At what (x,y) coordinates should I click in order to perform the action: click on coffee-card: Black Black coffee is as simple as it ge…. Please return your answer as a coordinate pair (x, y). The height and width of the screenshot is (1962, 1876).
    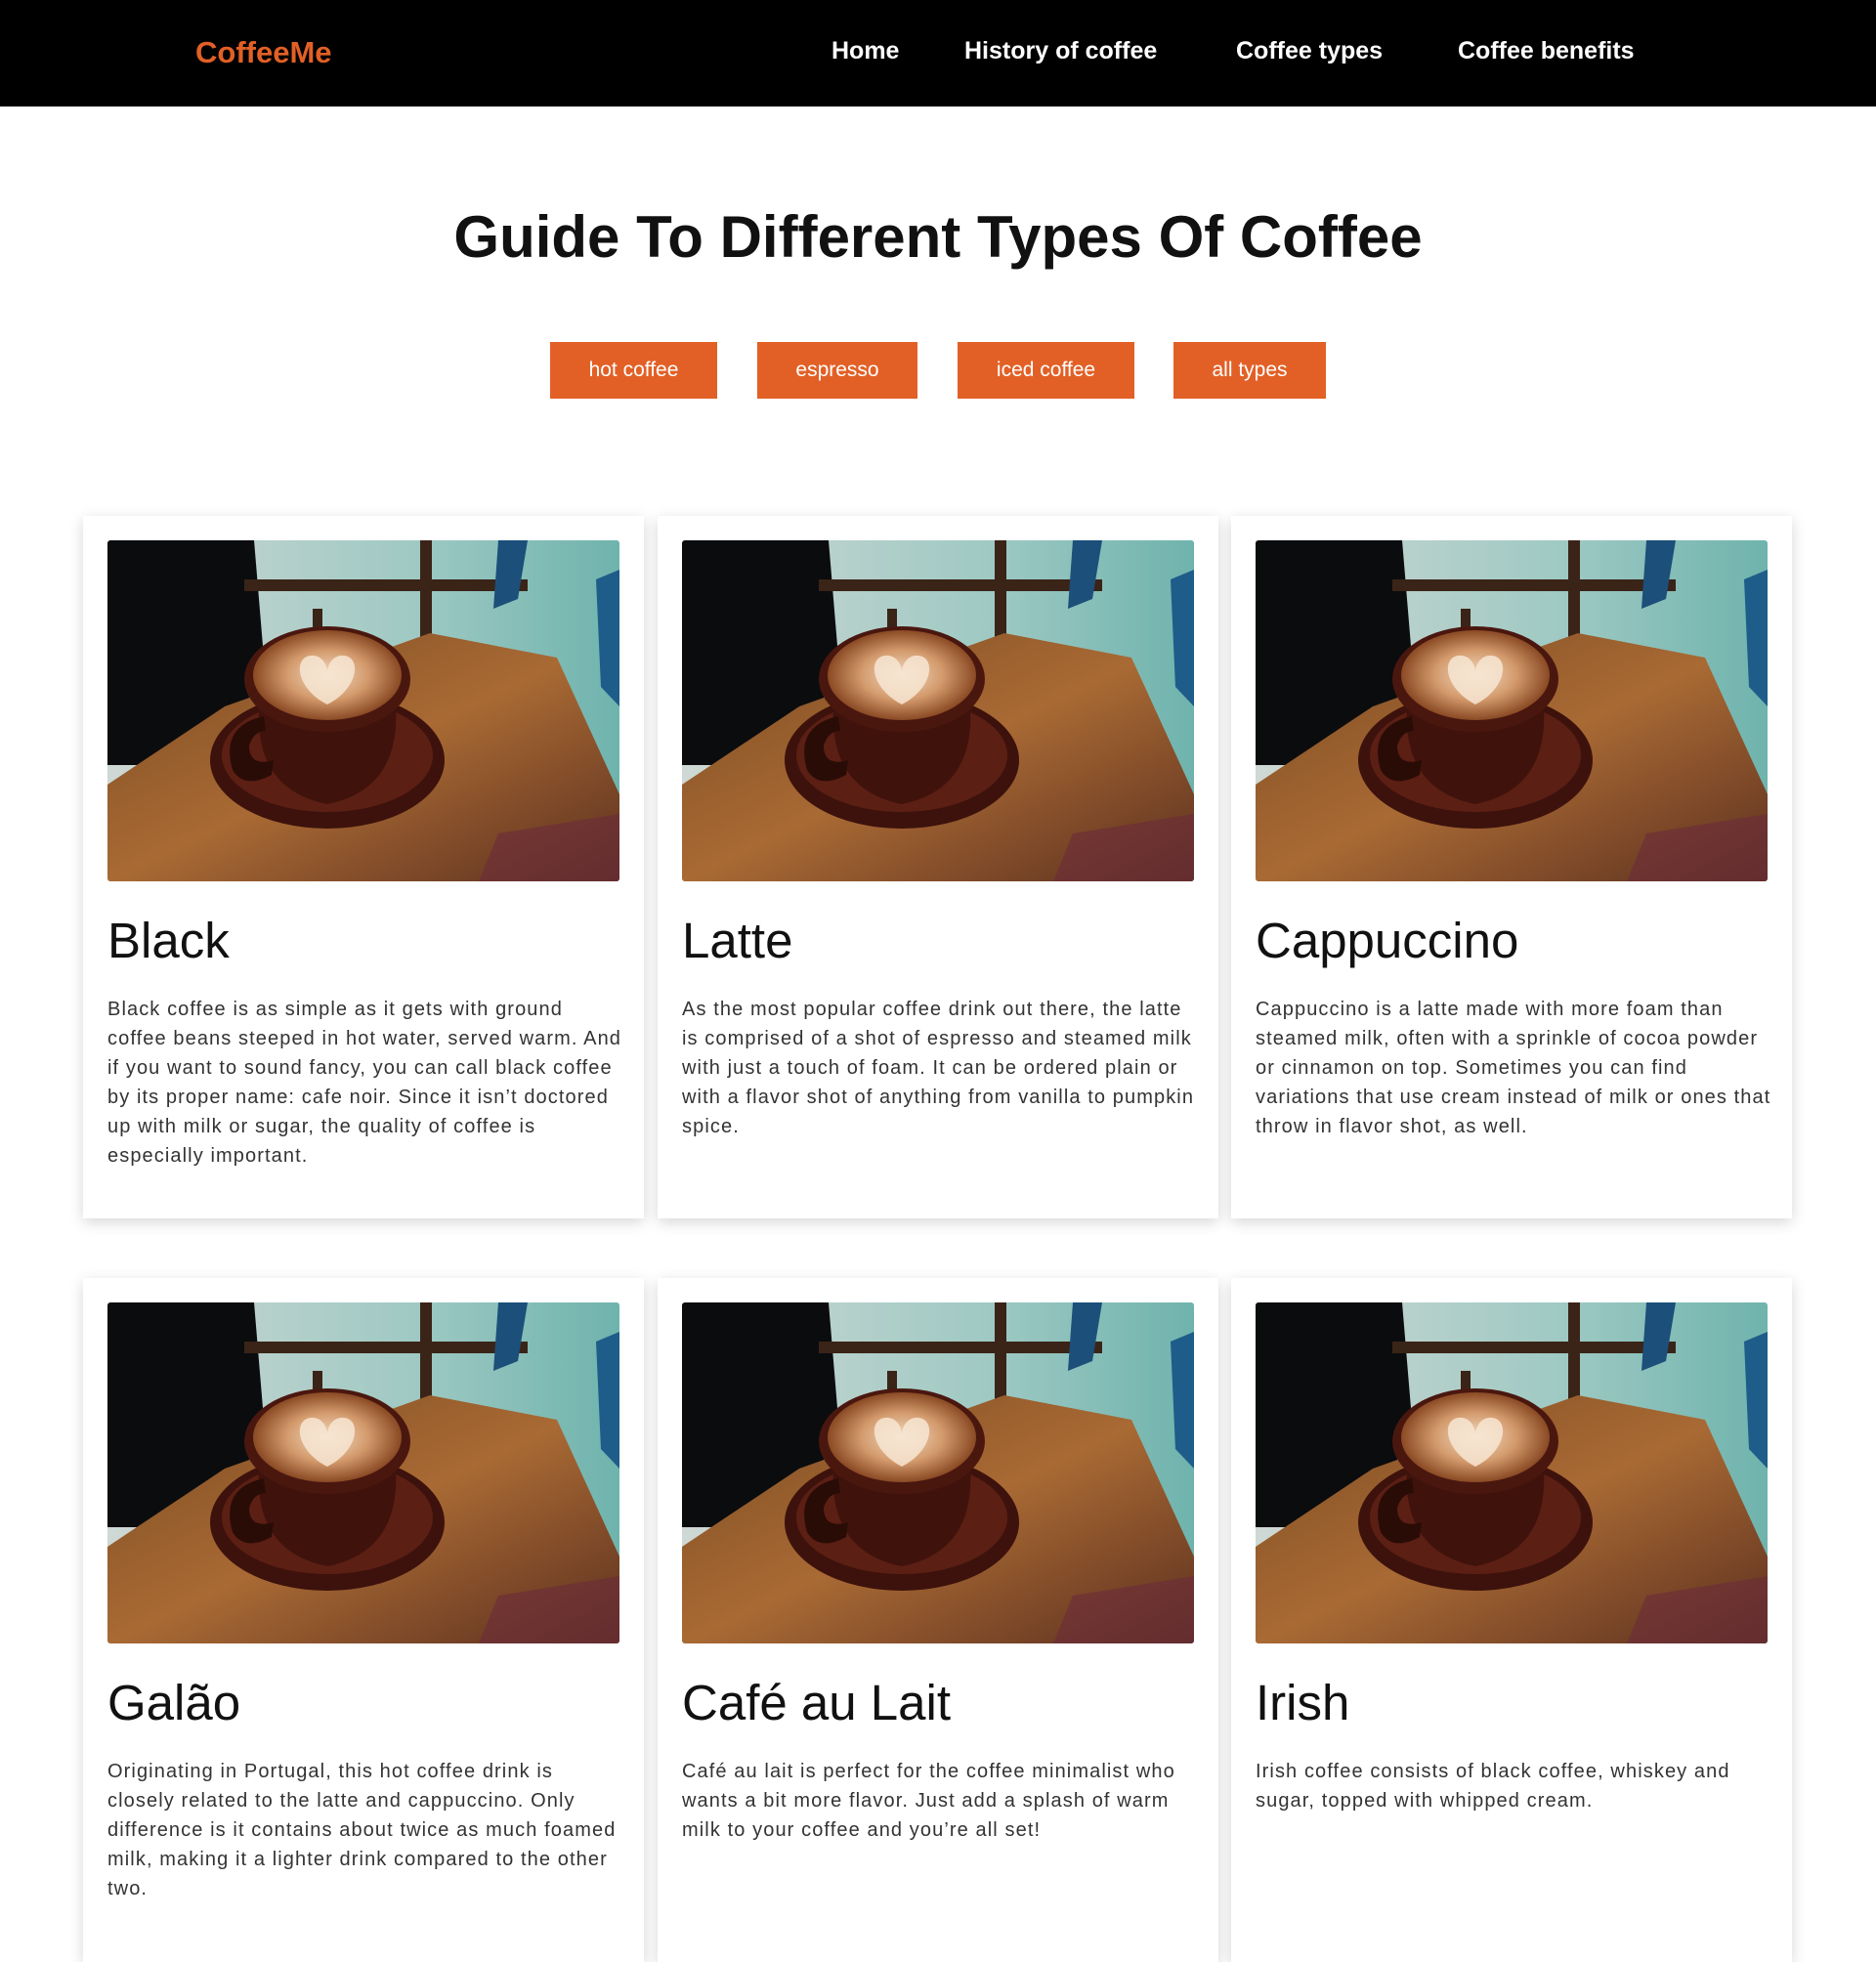
    Looking at the image, I should click on (363, 867).